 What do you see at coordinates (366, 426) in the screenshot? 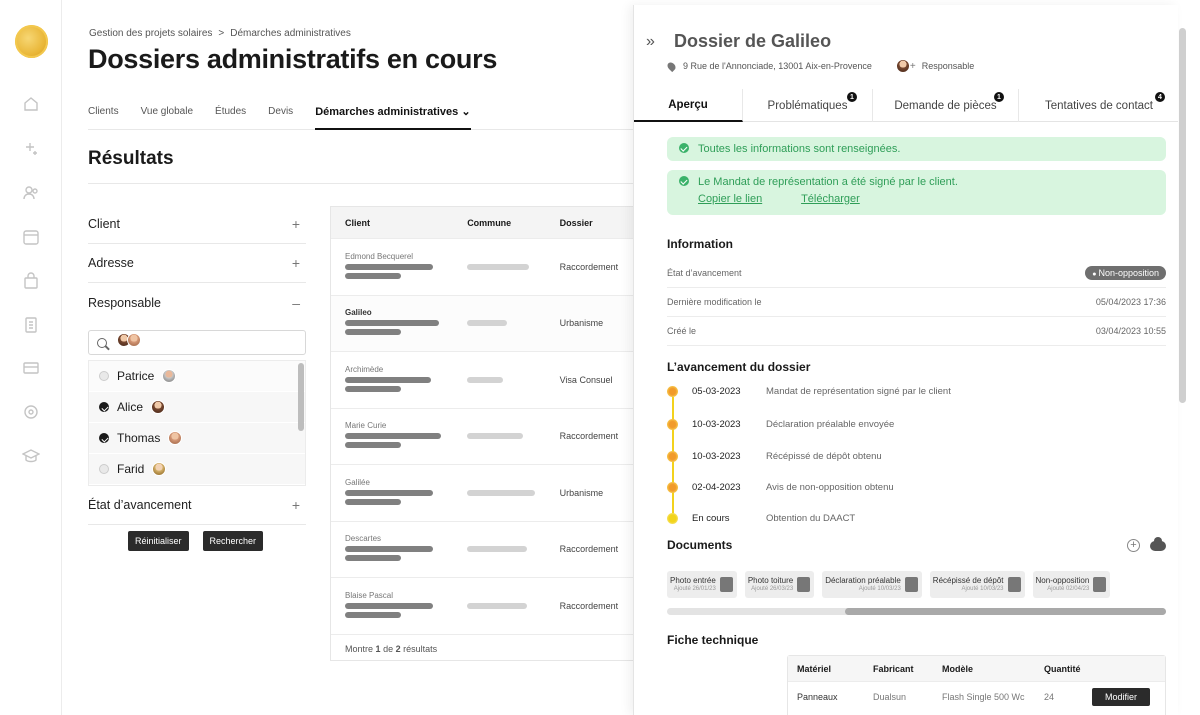
I see `client-name: Marie Curie` at bounding box center [366, 426].